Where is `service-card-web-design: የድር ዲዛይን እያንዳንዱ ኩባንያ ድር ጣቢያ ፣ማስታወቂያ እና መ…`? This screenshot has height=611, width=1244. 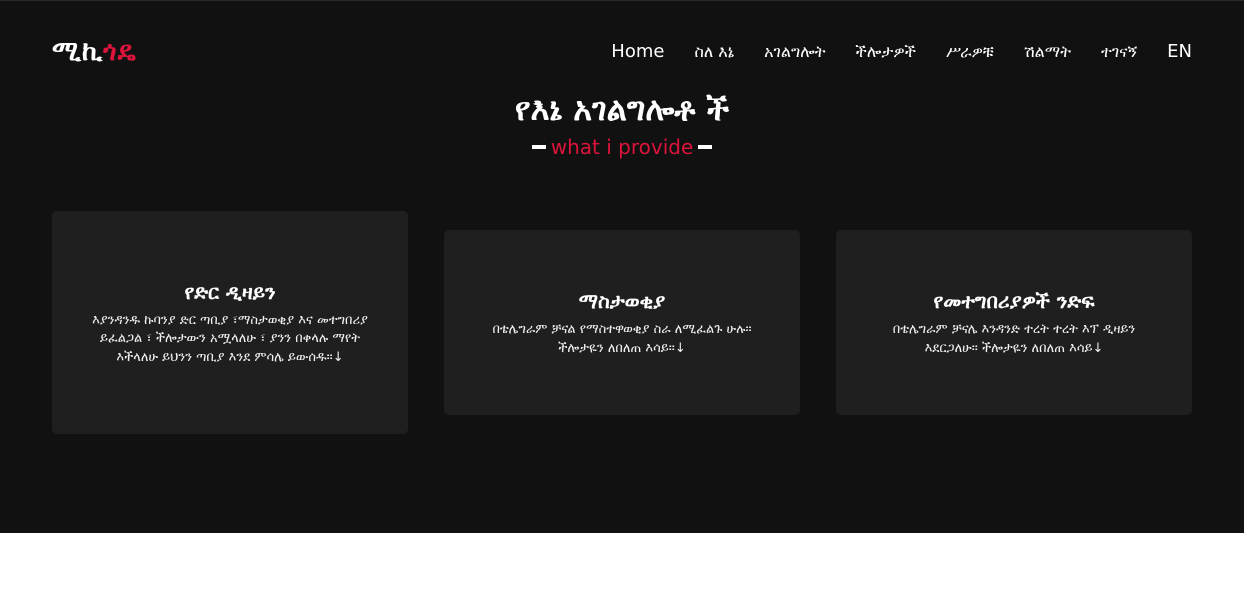
service-card-web-design: የድር ዲዛይን እያንዳንዱ ኩባንያ ድር ጣቢያ ፣ማስታወቂያ እና መ… is located at coordinates (230, 322).